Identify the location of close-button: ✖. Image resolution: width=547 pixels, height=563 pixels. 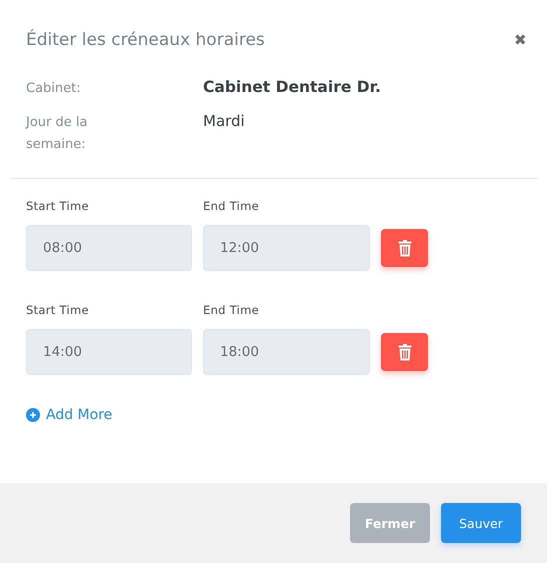
(520, 40).